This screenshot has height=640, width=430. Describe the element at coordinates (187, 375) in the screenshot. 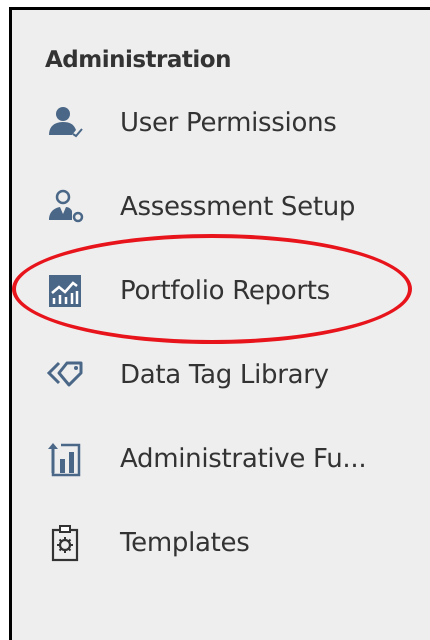

I see `menu-item: Data Tag Library` at that location.